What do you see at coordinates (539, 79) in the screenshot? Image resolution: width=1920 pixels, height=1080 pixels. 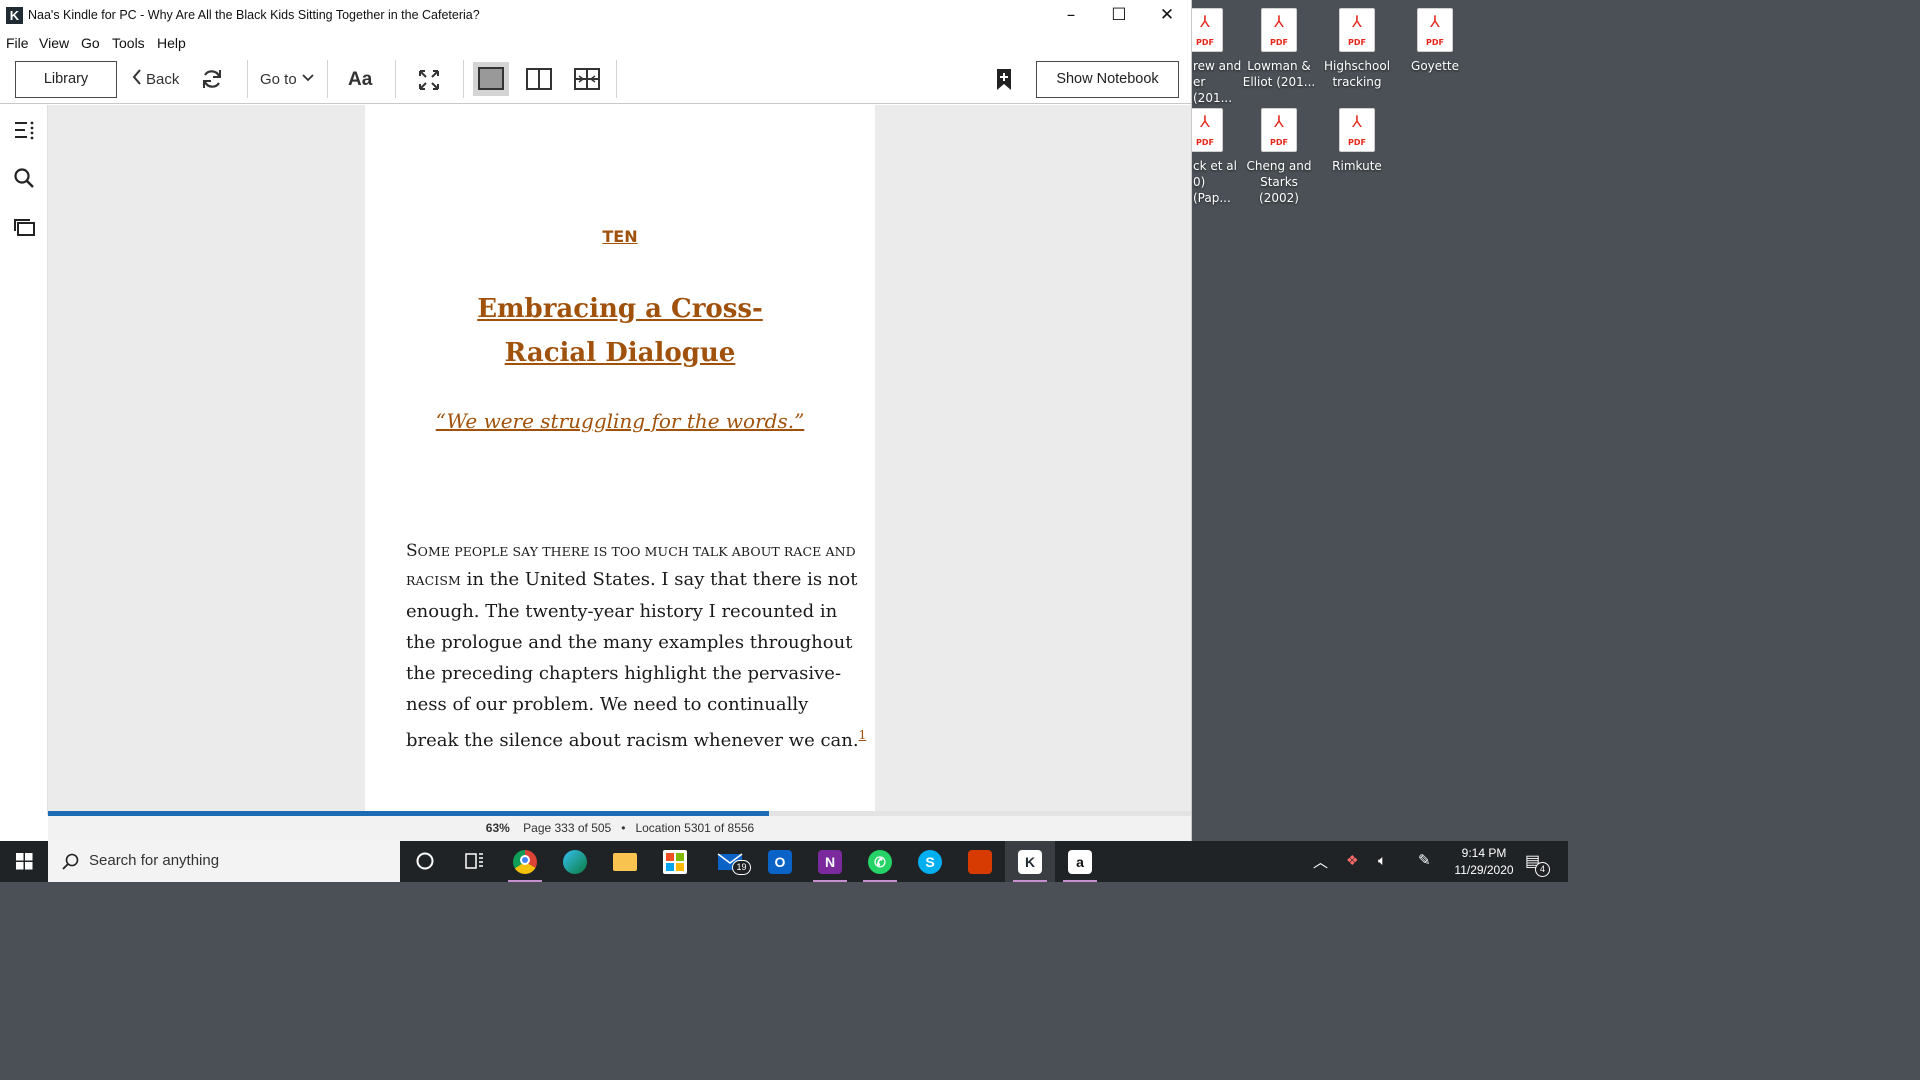 I see `two-page-view-icon` at bounding box center [539, 79].